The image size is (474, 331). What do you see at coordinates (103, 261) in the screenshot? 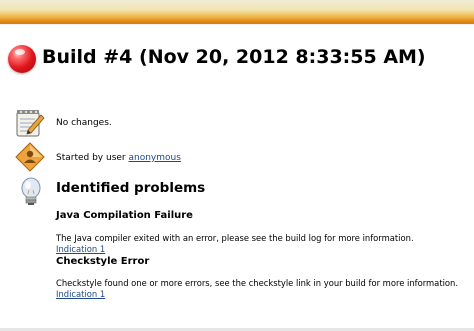
I see `problem-title: Checkstyle Error` at bounding box center [103, 261].